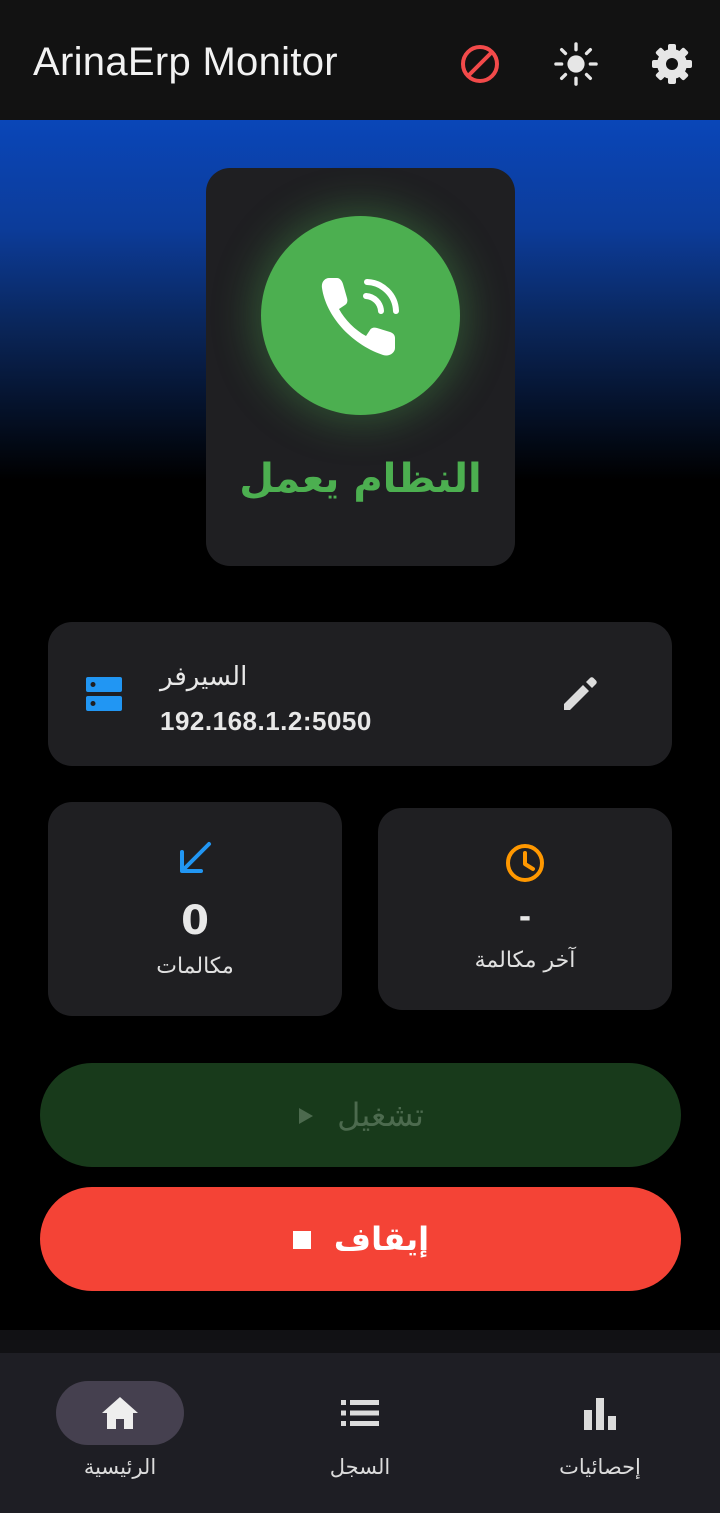 This screenshot has height=1513, width=720. I want to click on play-icon, so click(306, 1115).